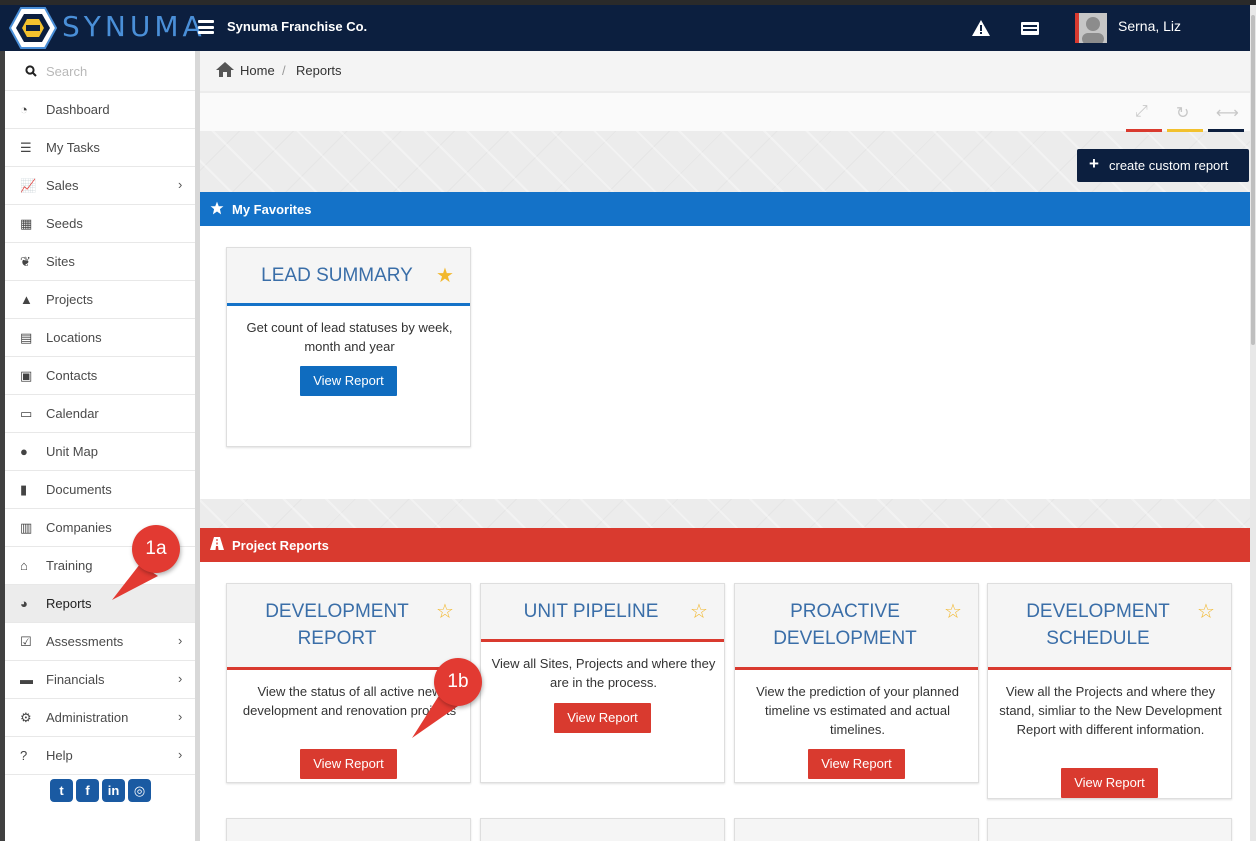 This screenshot has width=1256, height=841. Describe the element at coordinates (87, 717) in the screenshot. I see `sidebar-item-label: Administration` at that location.